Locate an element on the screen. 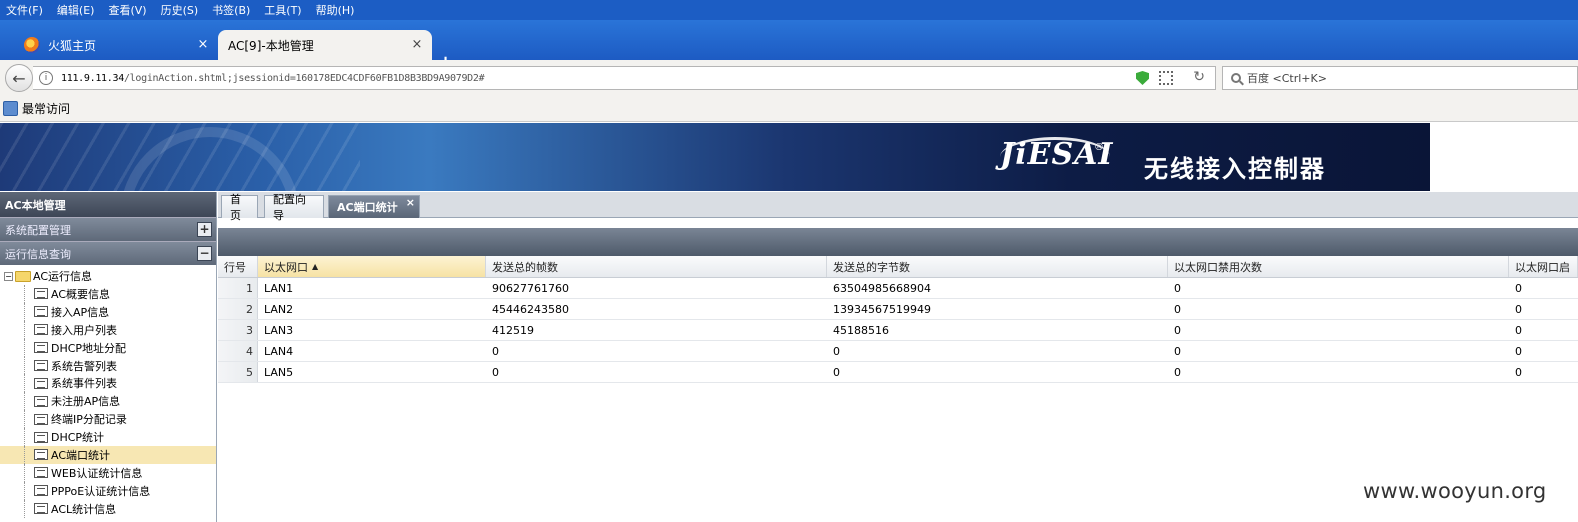 This screenshot has height=522, width=1578. tree-item-alarm-list: 系统告警列表 is located at coordinates (108, 365).